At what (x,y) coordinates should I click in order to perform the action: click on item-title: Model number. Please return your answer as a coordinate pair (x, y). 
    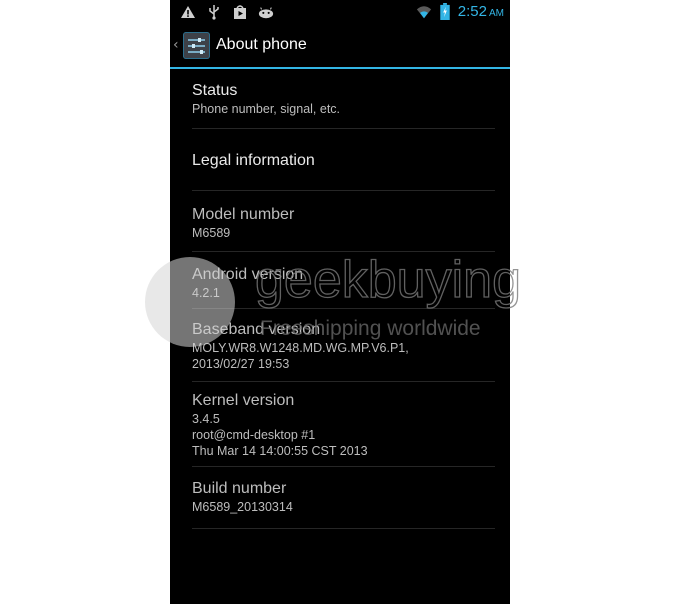
    Looking at the image, I should click on (243, 214).